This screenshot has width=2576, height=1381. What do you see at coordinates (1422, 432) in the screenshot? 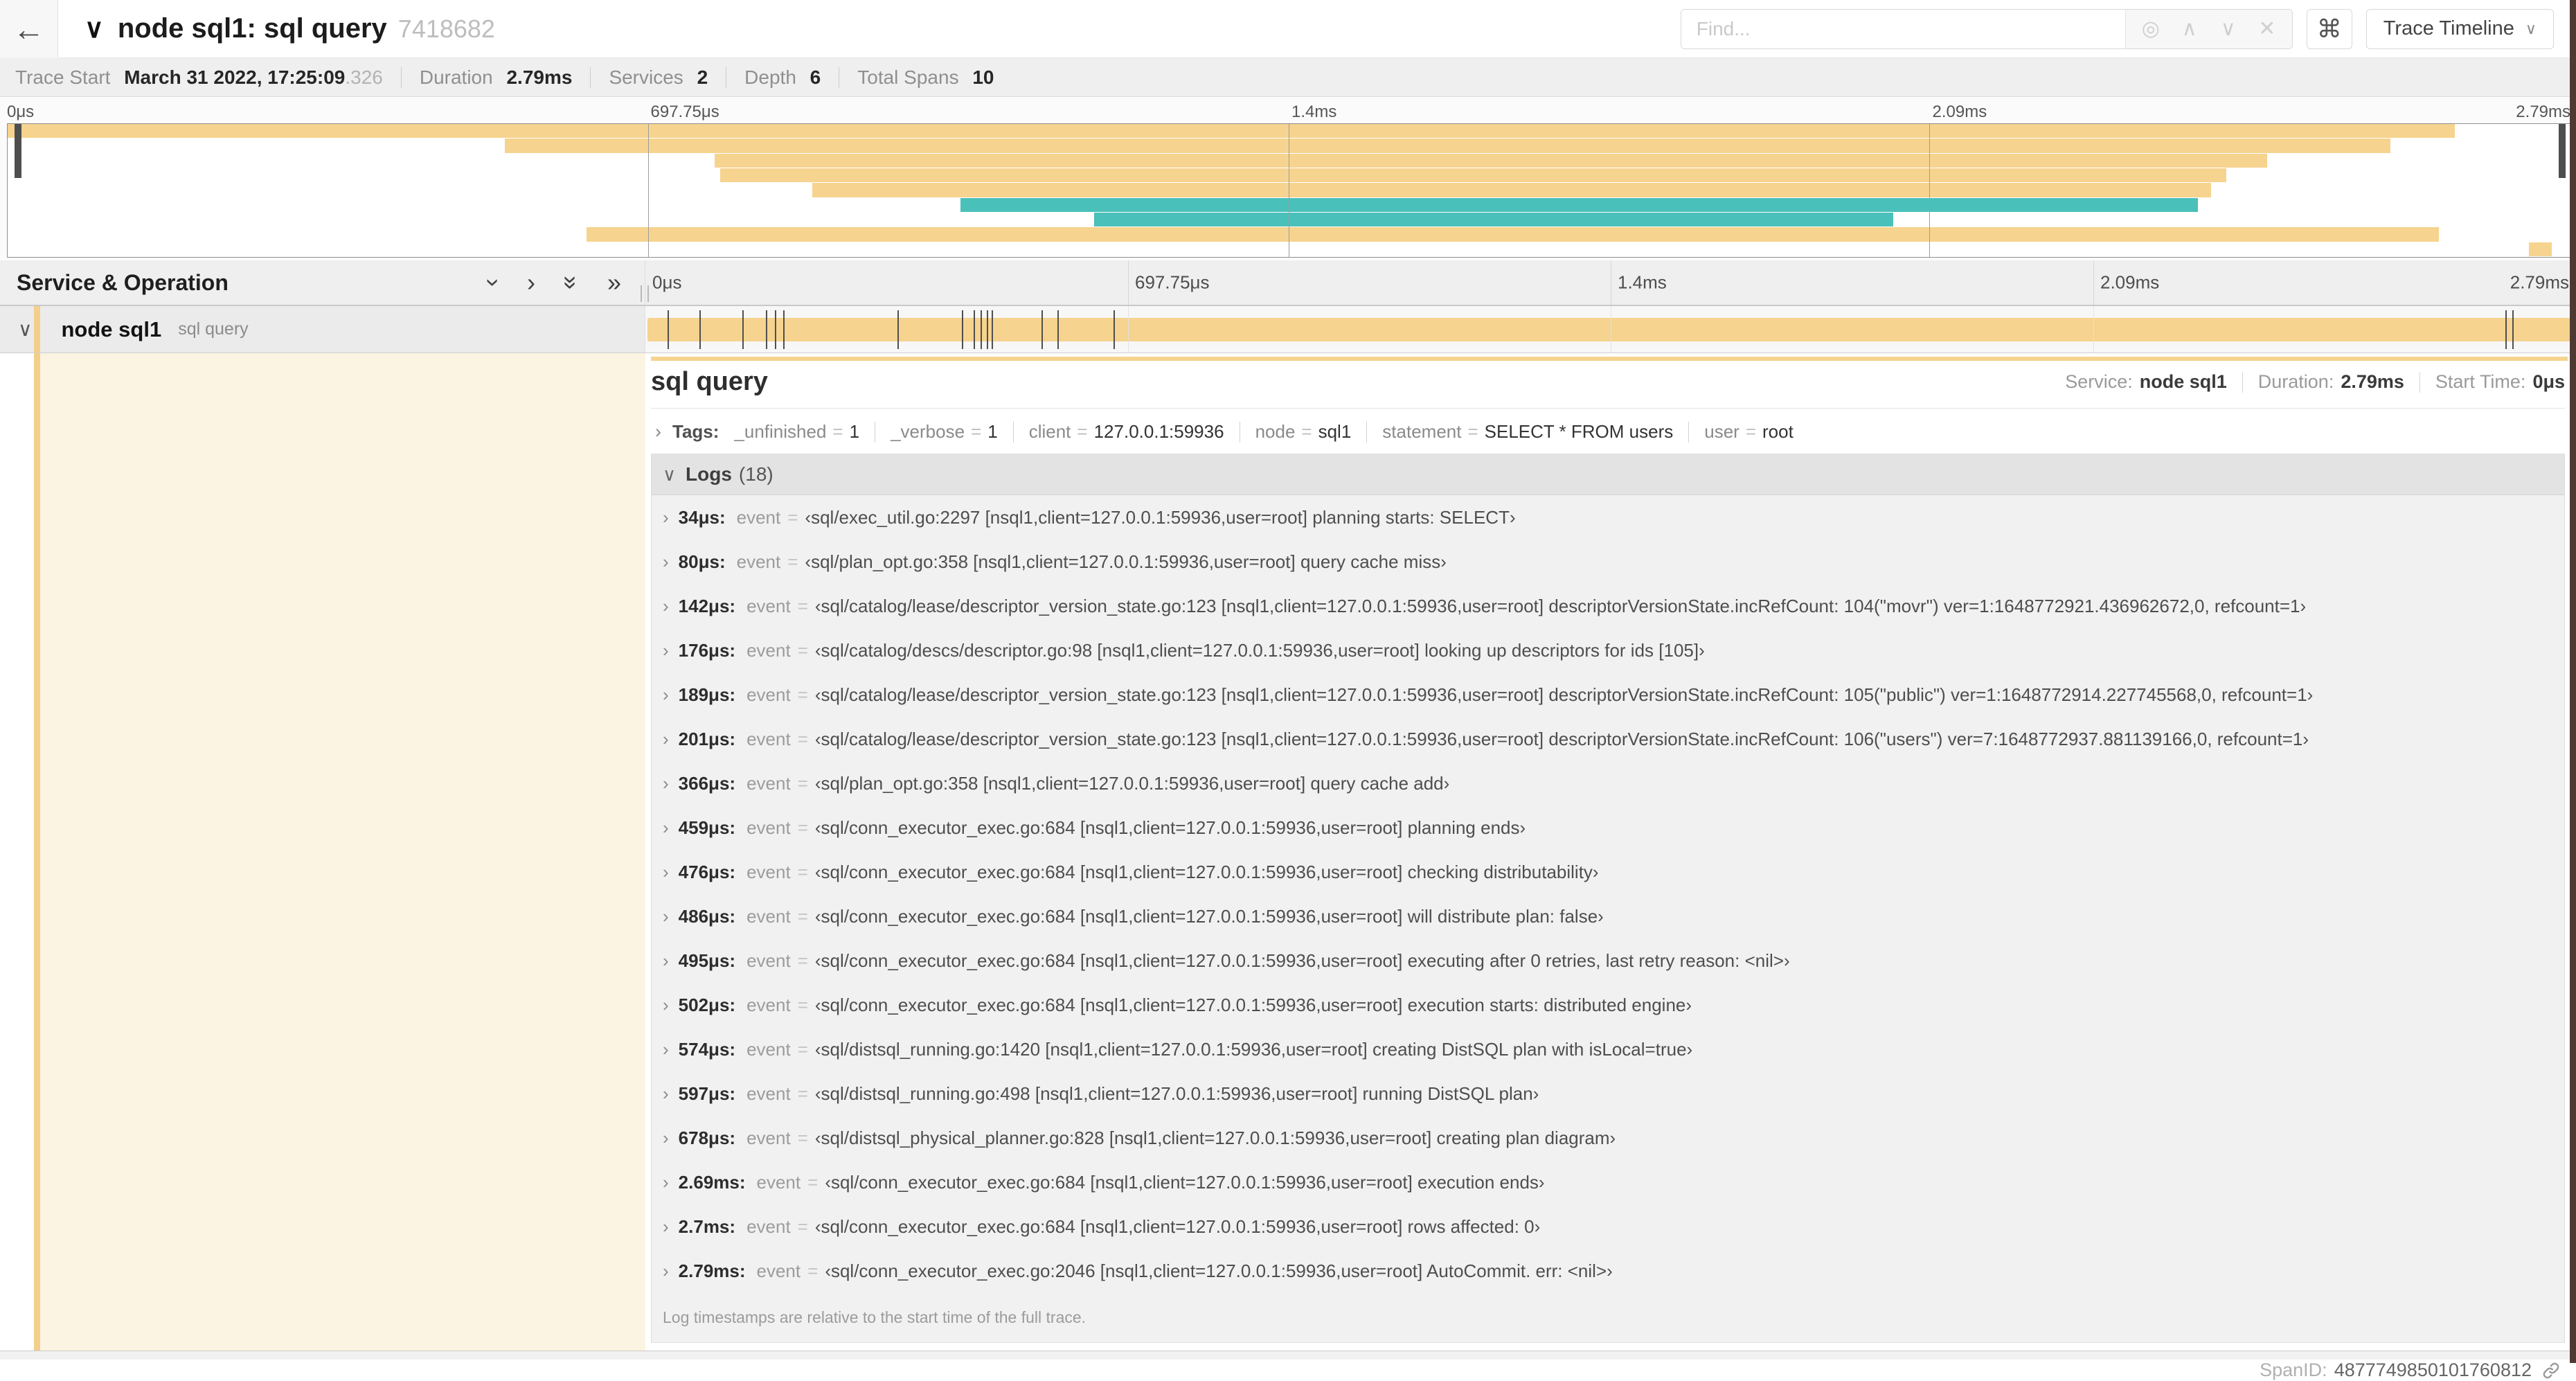
I see `tag-key: statement` at bounding box center [1422, 432].